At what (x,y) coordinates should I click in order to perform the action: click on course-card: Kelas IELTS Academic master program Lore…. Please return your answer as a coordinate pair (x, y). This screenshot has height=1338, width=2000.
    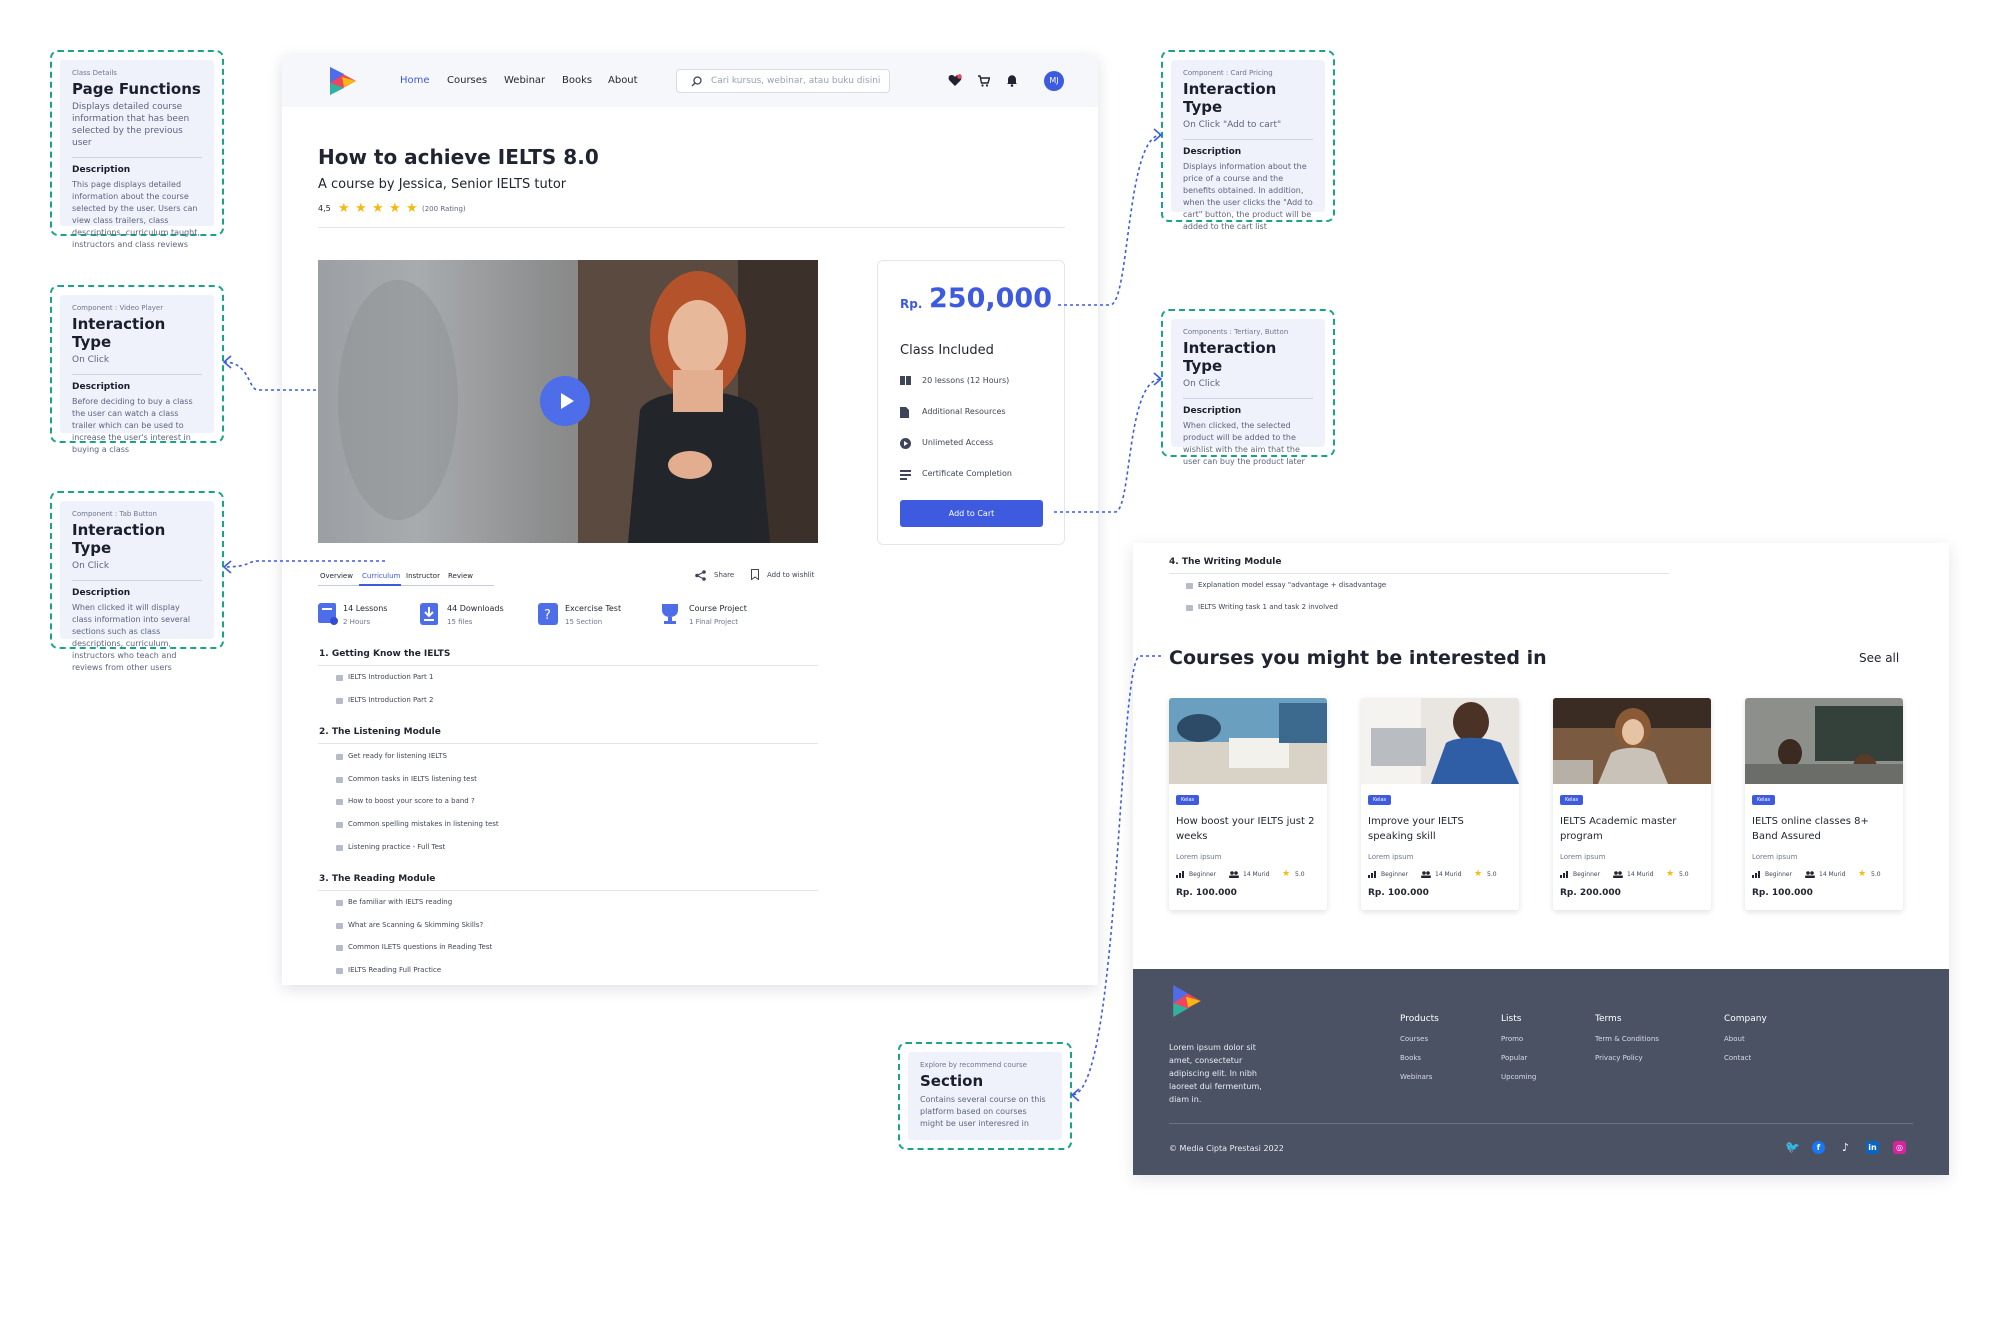
    Looking at the image, I should click on (1632, 804).